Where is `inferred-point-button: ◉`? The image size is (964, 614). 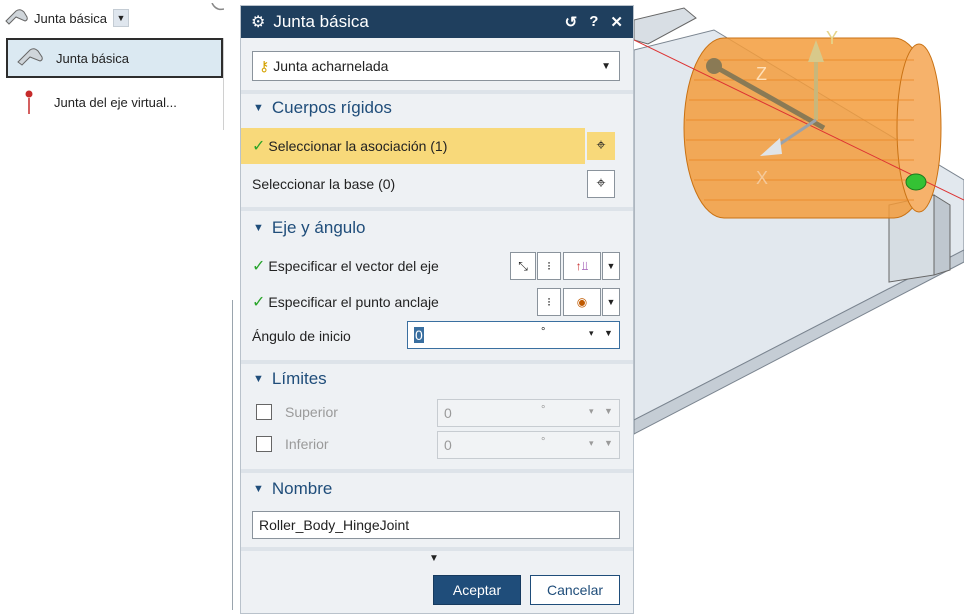
inferred-point-button: ◉ is located at coordinates (582, 302).